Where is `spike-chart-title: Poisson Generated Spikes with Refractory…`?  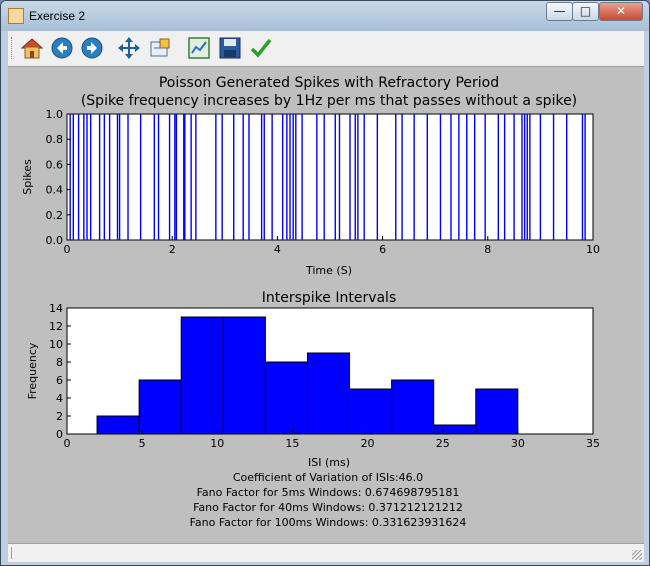
spike-chart-title: Poisson Generated Spikes with Refractory… is located at coordinates (329, 83).